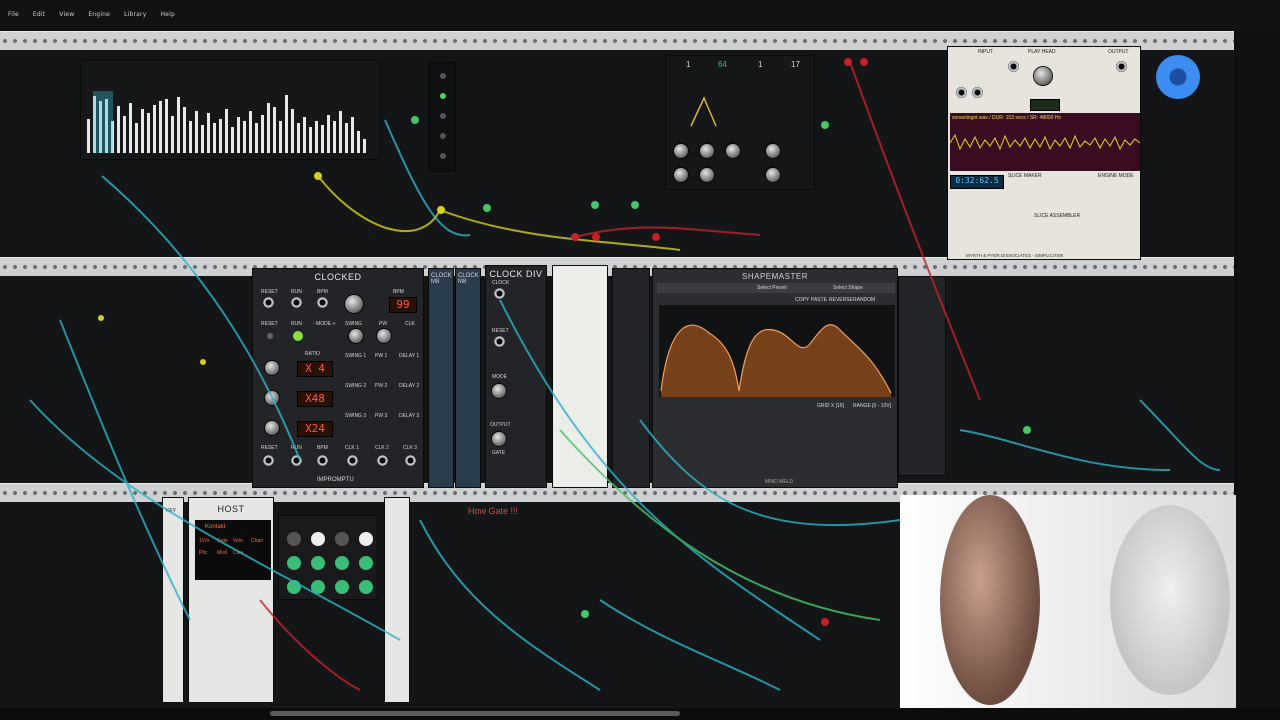 Image resolution: width=1280 pixels, height=720 pixels. What do you see at coordinates (819, 300) in the screenshot?
I see `paste-button: PASTE` at bounding box center [819, 300].